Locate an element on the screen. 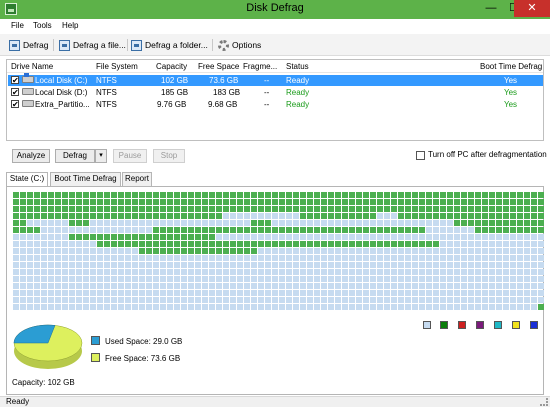  defrag-toolbar-button: Defrag is located at coordinates (29, 45).